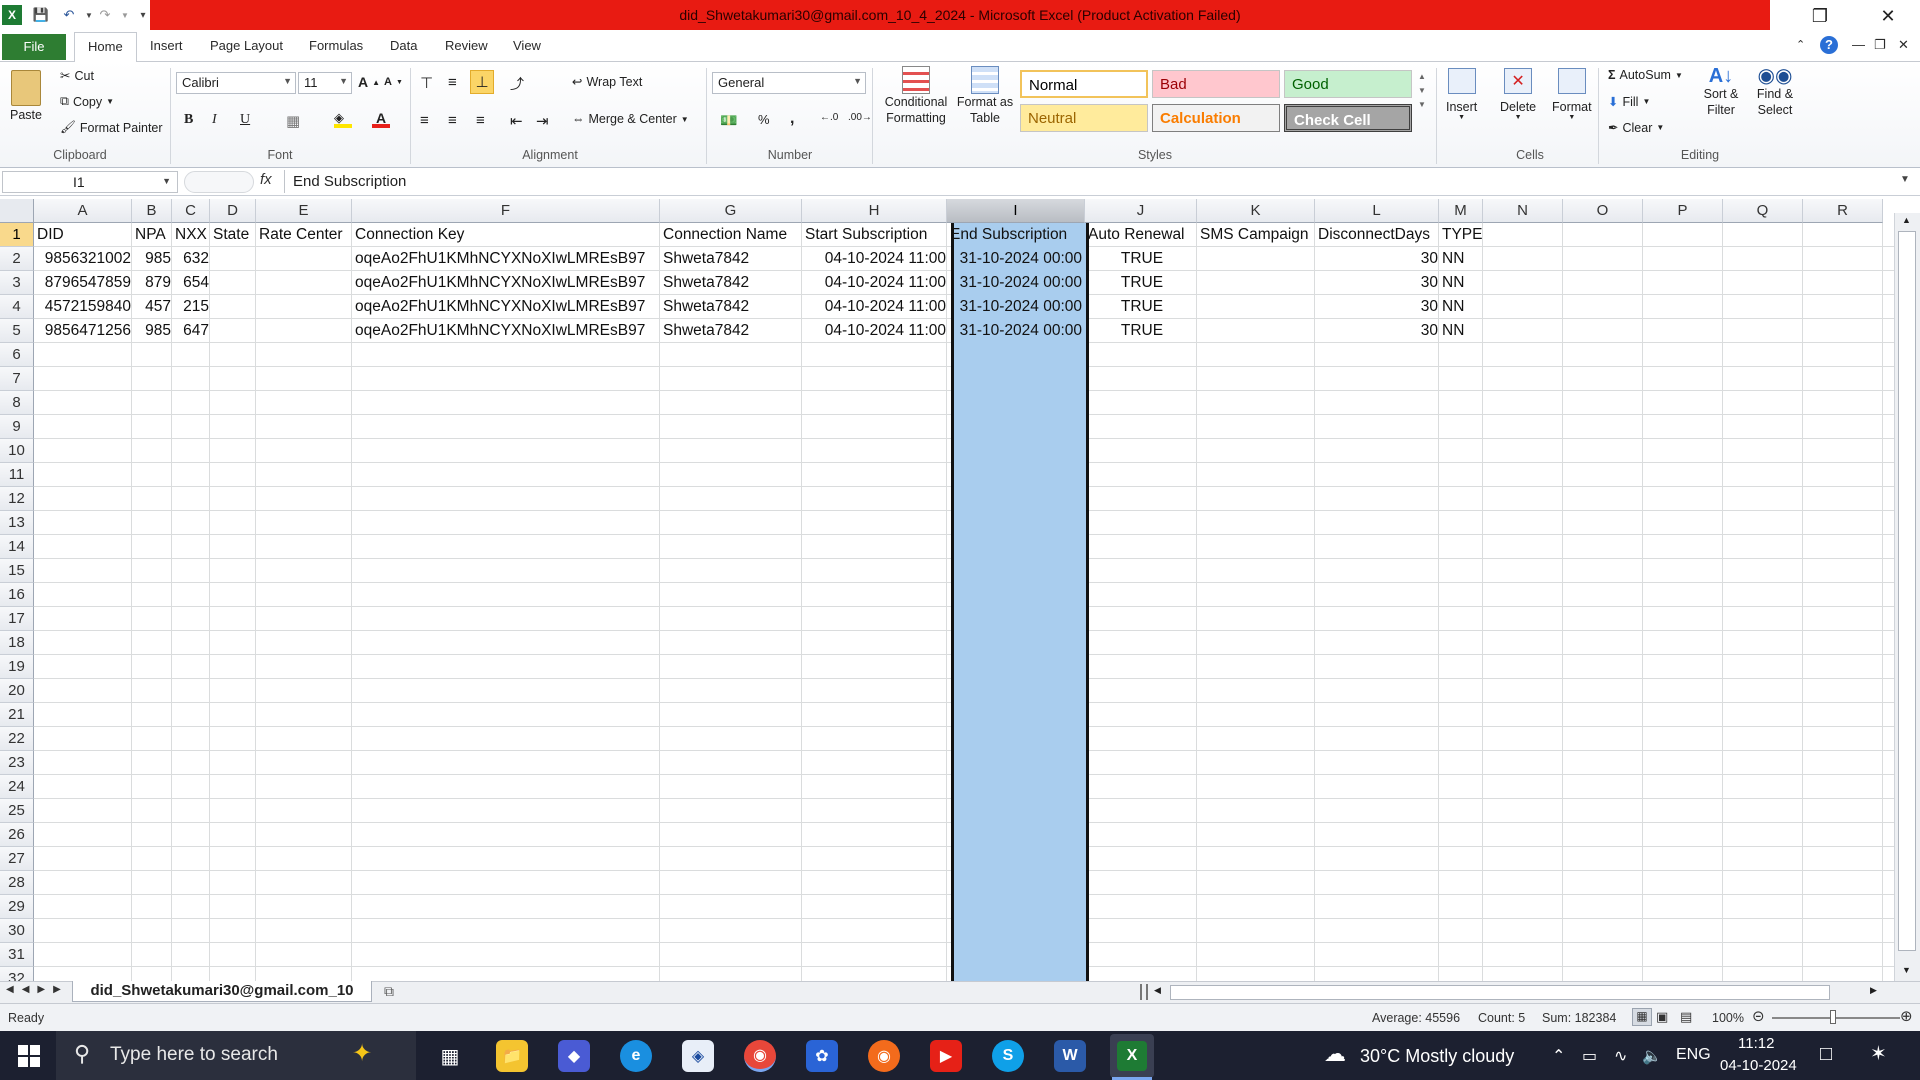 This screenshot has height=1080, width=1920. I want to click on font-color-icon: A, so click(381, 119).